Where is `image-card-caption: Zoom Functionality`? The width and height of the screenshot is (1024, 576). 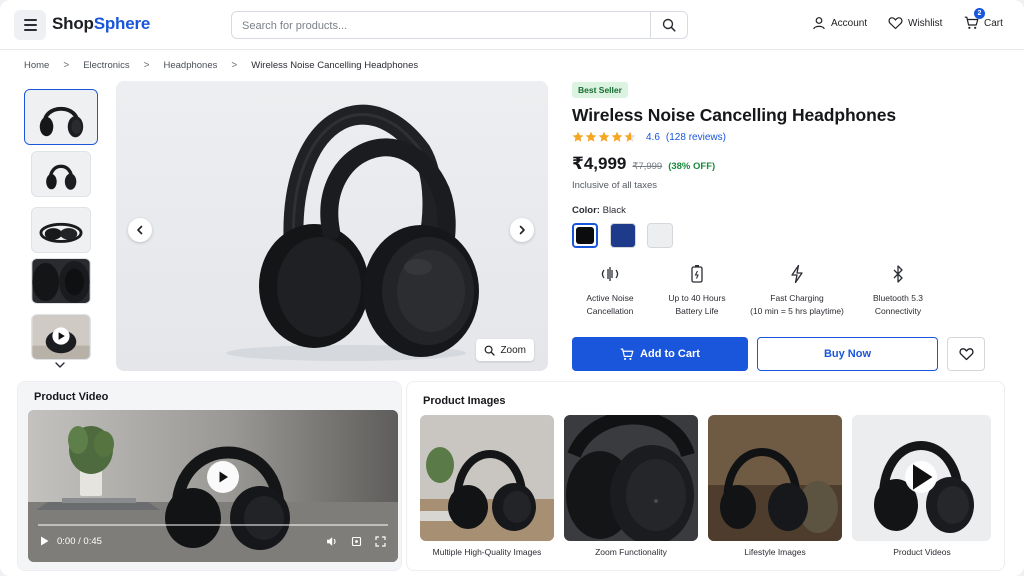 image-card-caption: Zoom Functionality is located at coordinates (631, 552).